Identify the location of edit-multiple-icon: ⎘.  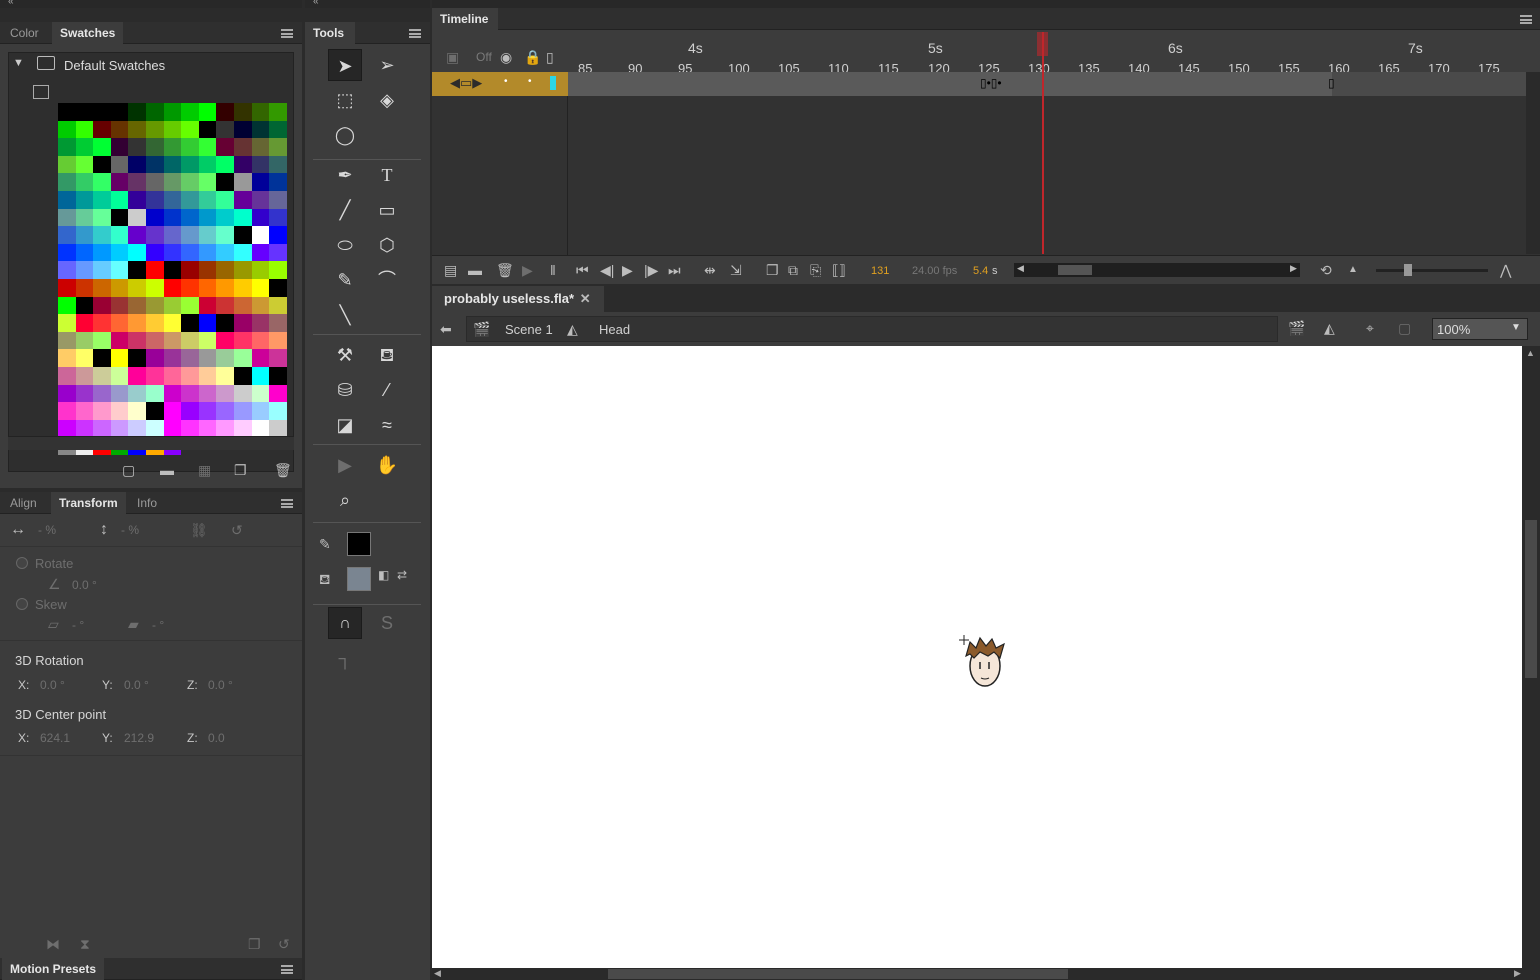
(815, 270).